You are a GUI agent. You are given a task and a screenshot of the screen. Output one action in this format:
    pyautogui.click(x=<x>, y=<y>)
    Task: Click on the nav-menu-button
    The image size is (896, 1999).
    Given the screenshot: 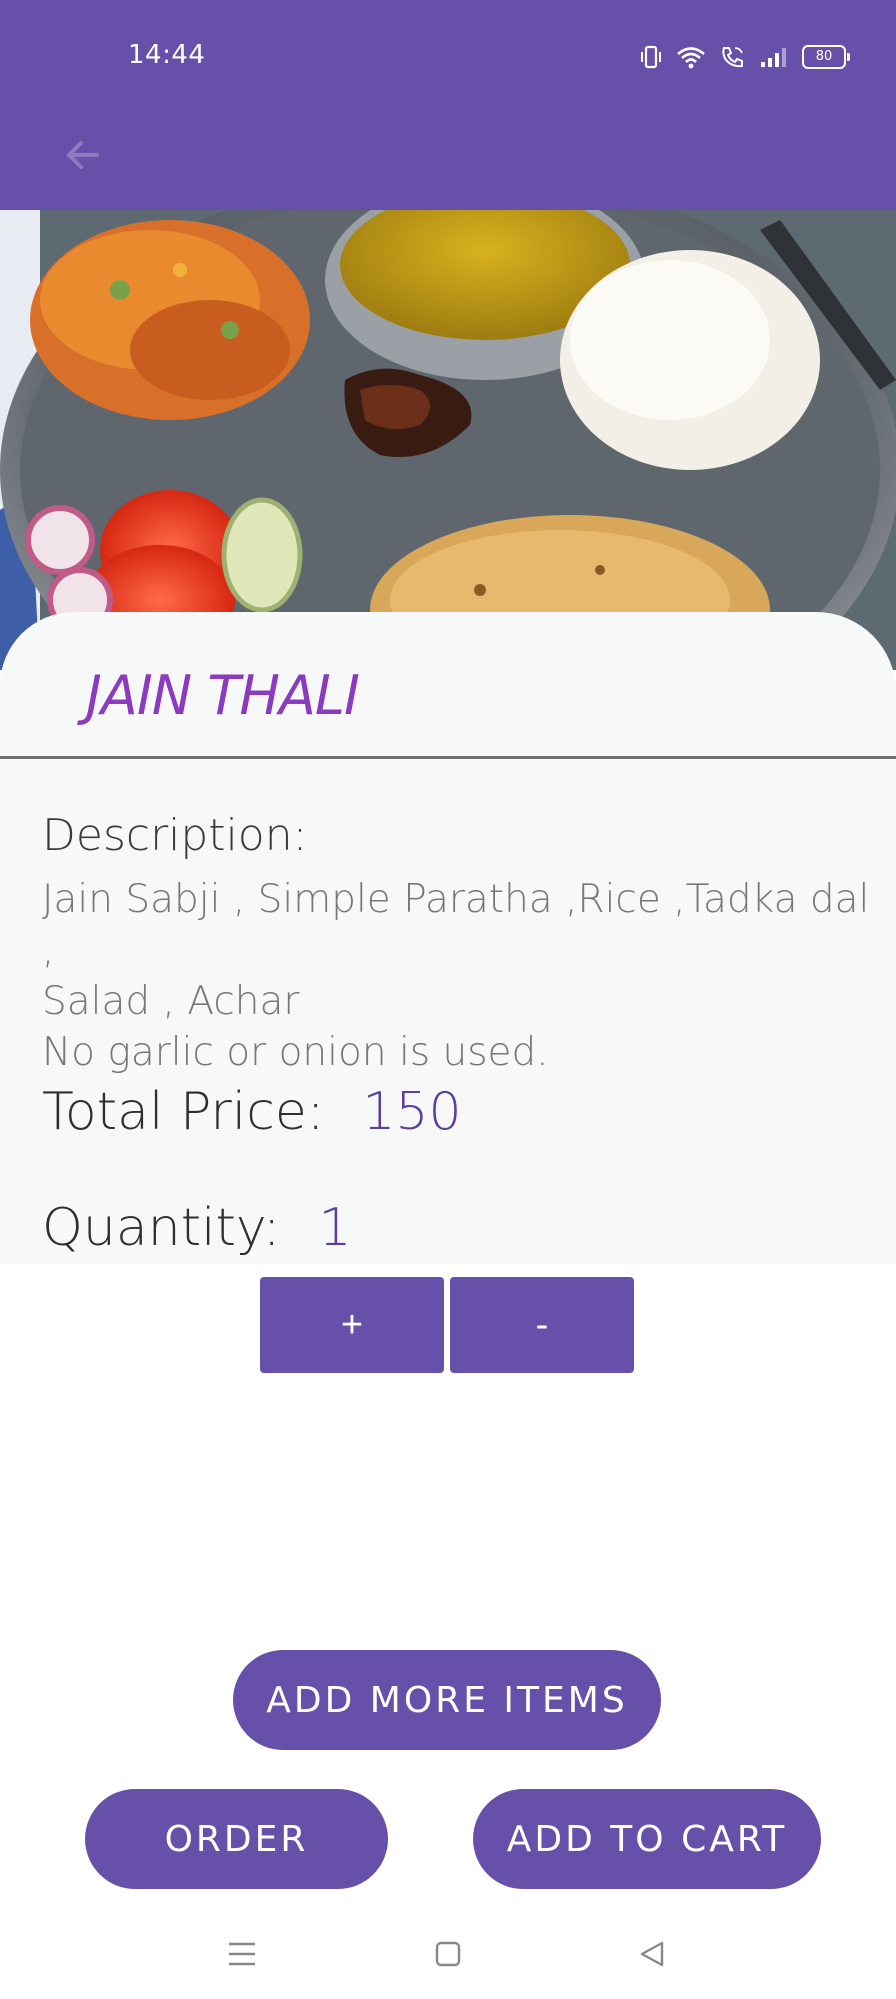 What is the action you would take?
    pyautogui.click(x=242, y=1954)
    